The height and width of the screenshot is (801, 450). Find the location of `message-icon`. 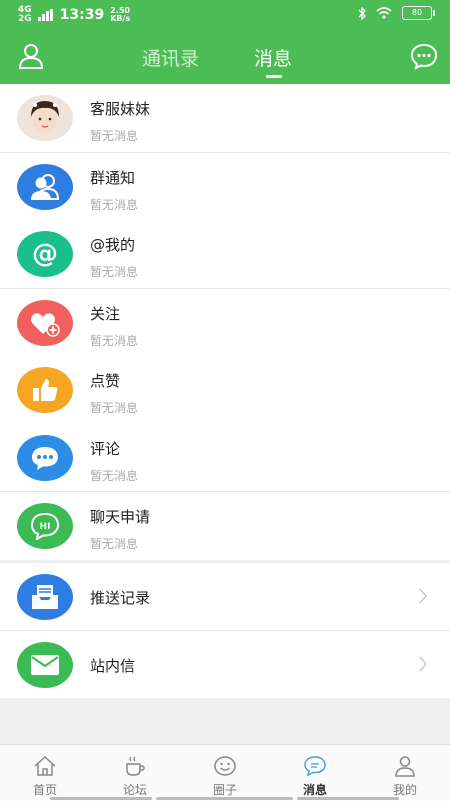

message-icon is located at coordinates (315, 766).